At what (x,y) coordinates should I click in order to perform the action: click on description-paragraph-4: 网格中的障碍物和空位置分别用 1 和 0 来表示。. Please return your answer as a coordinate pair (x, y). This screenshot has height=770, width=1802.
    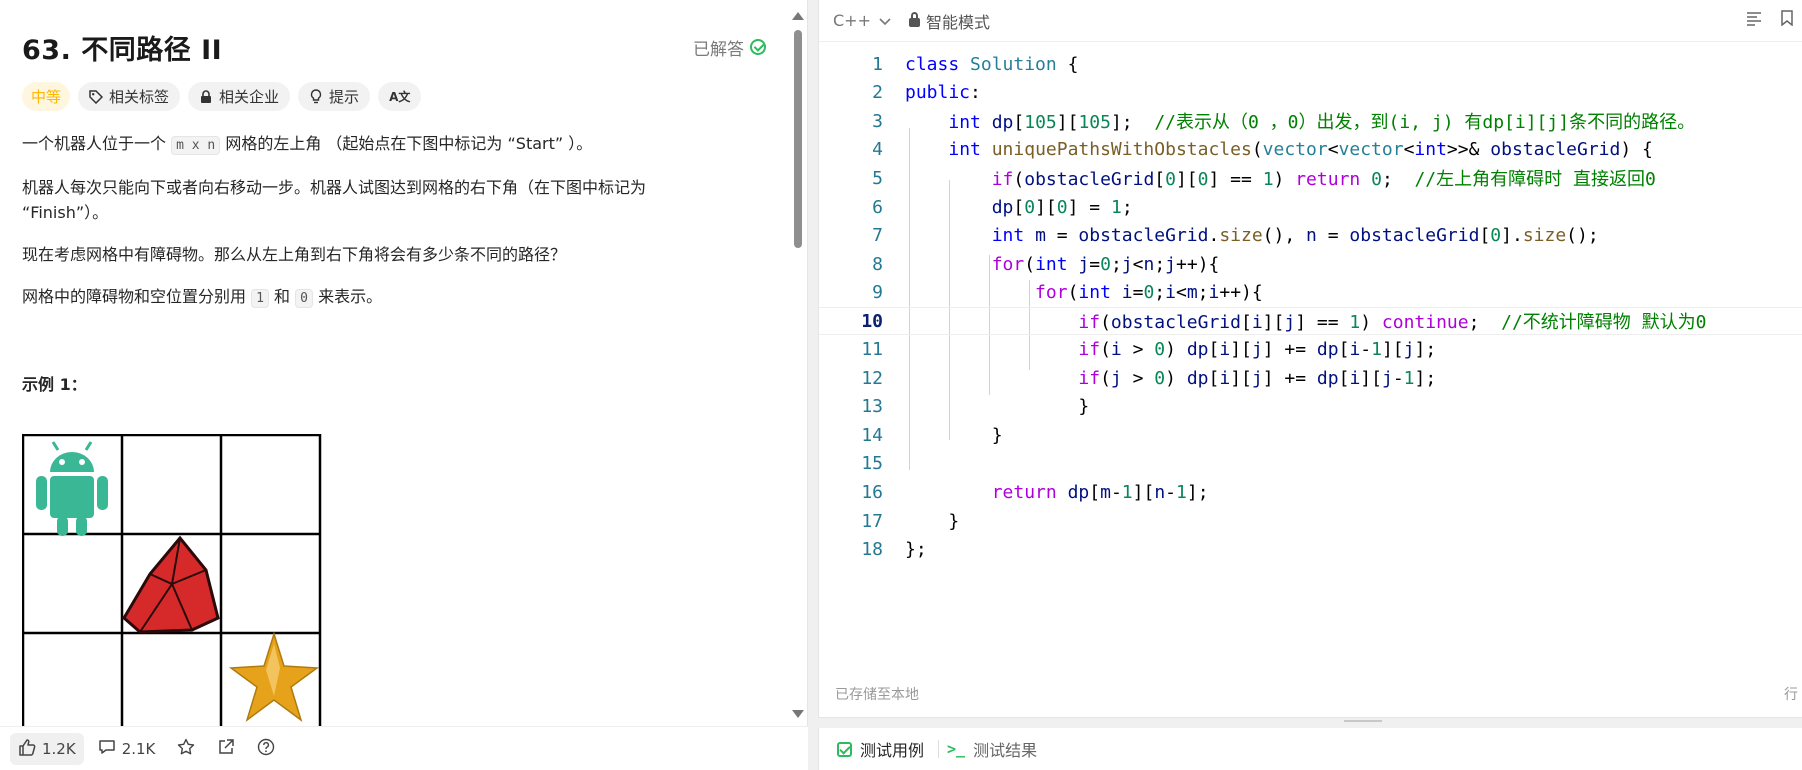
    Looking at the image, I should click on (367, 297).